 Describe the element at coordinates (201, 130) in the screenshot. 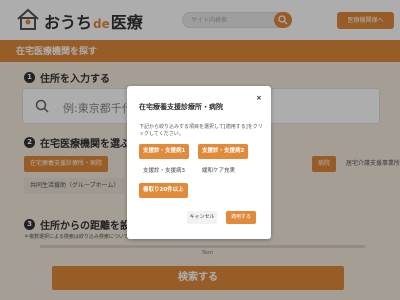

I see `modal-description: 下記から絞り込みする項目を選択して[適用する]をクリックしてください。` at that location.